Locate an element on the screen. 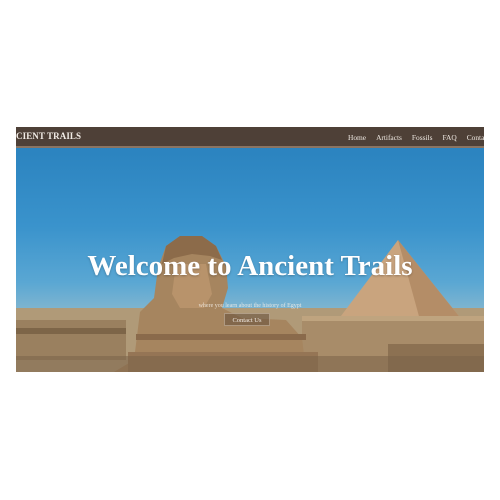 This screenshot has height=500, width=500. nav-links: Home Artifacts Fossils FAQ Conta is located at coordinates (416, 137).